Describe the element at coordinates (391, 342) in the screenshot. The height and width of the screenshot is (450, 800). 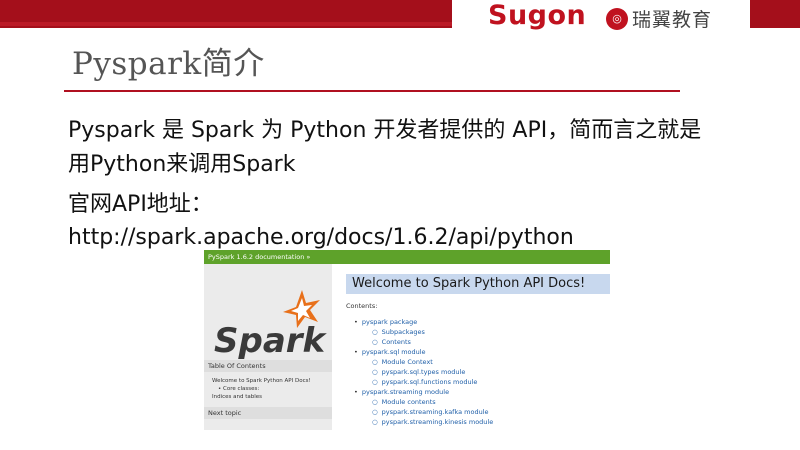
I see `toc-link-contents: ○ Contents` at that location.